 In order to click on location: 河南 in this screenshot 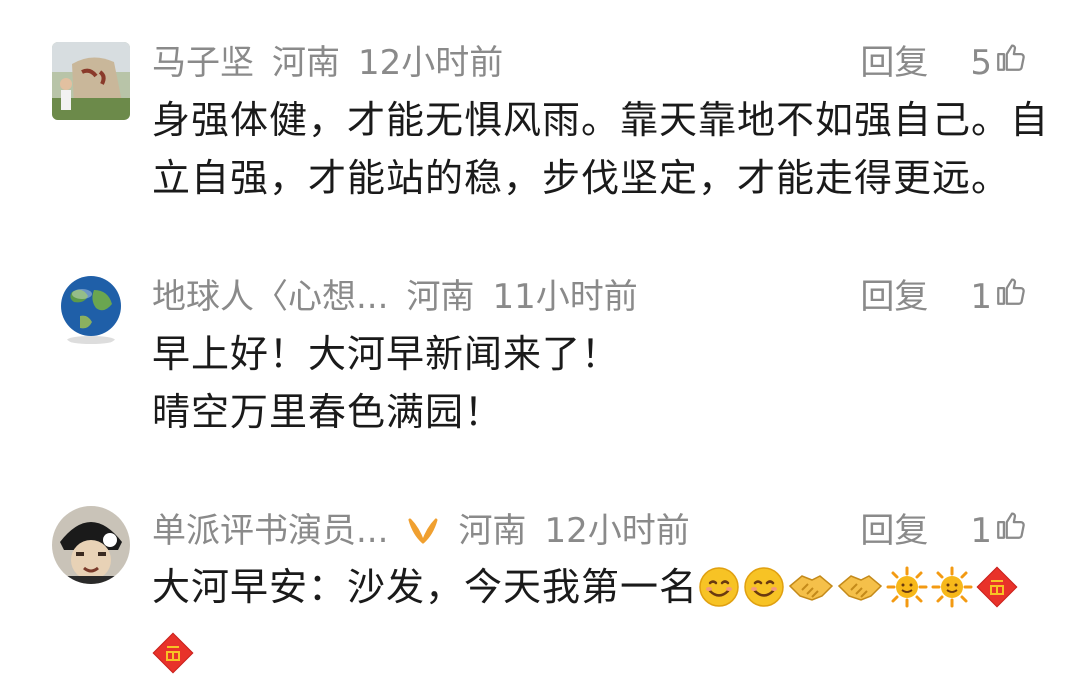, I will do `click(492, 531)`.